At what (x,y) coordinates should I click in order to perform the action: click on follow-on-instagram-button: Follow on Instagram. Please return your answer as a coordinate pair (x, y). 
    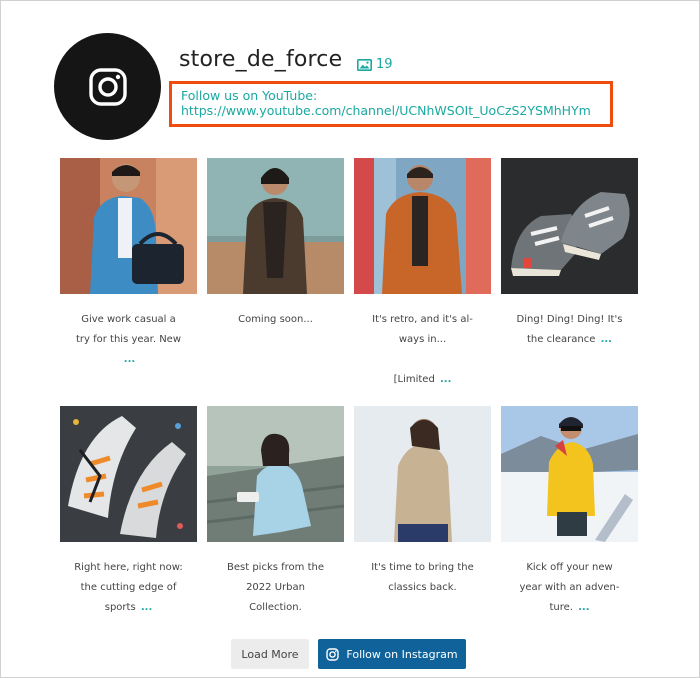
    Looking at the image, I should click on (392, 654).